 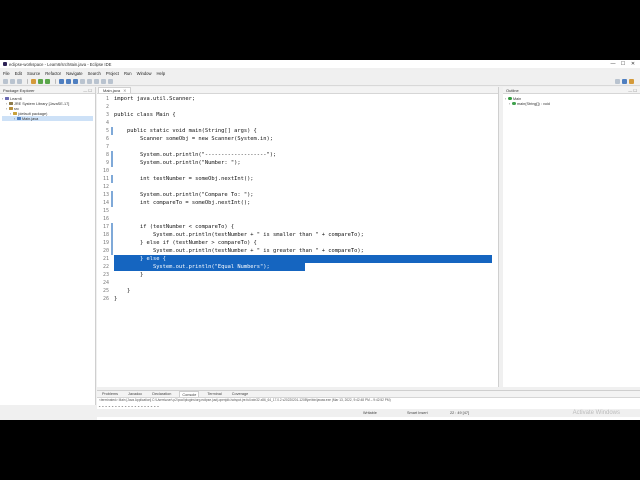 I want to click on tree-item: › main(String[]) : void, so click(x=571, y=103).